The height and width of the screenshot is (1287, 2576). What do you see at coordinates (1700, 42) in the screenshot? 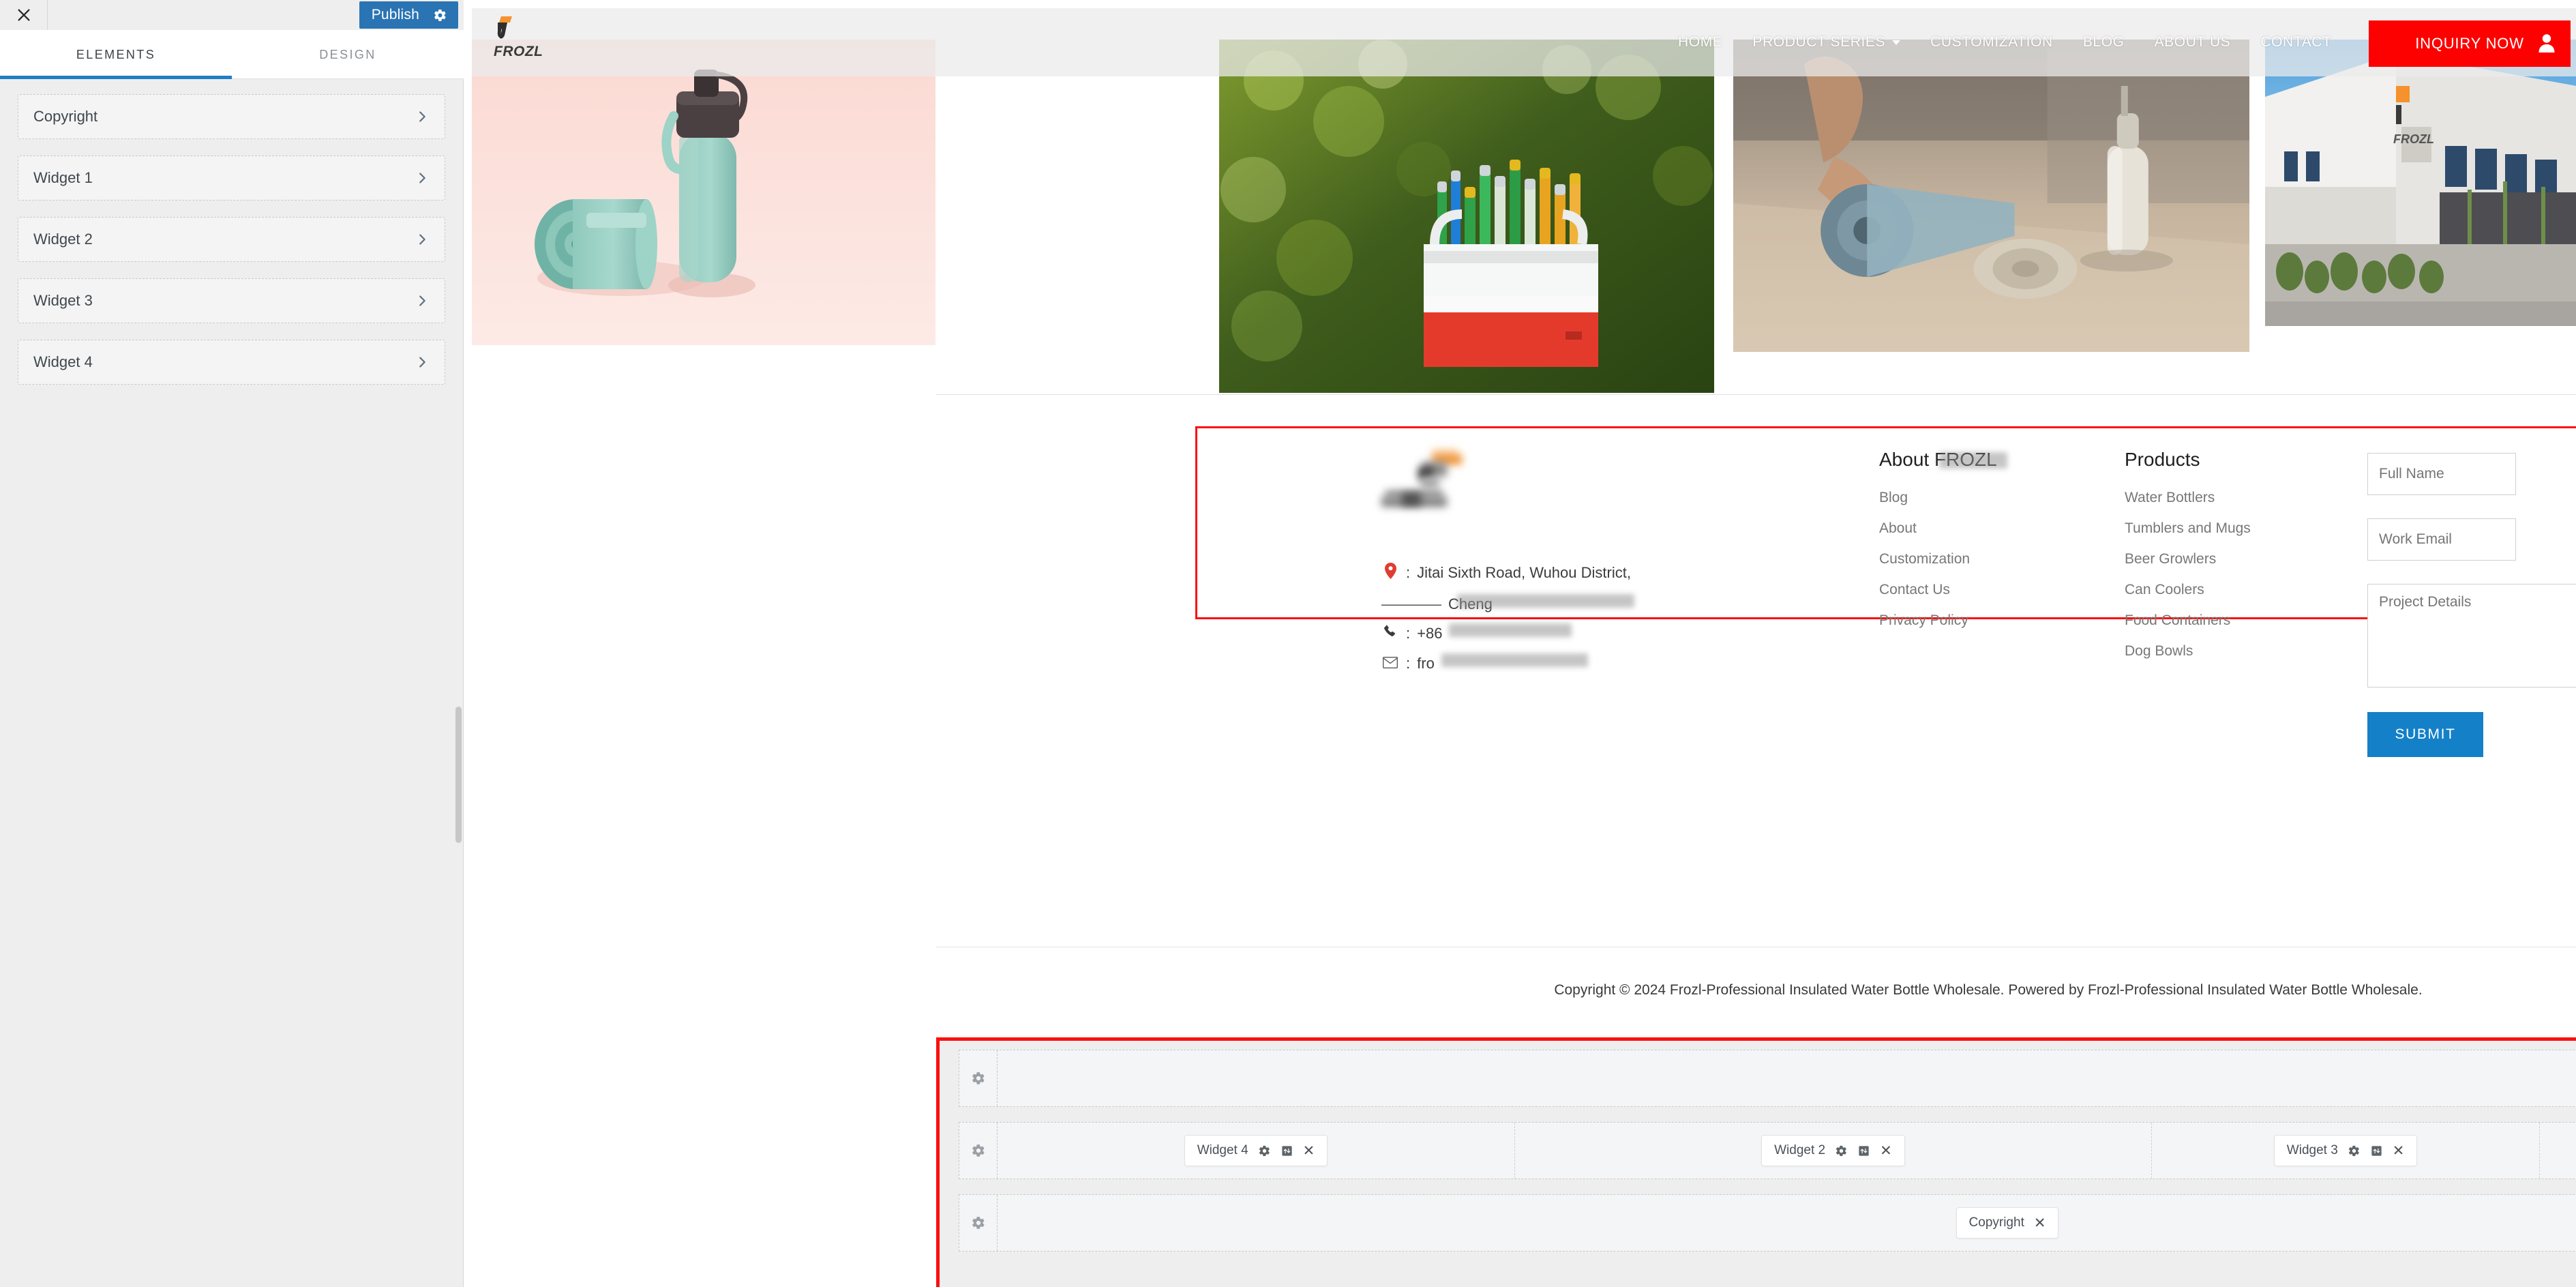
I see `nav-link-home: HOME` at bounding box center [1700, 42].